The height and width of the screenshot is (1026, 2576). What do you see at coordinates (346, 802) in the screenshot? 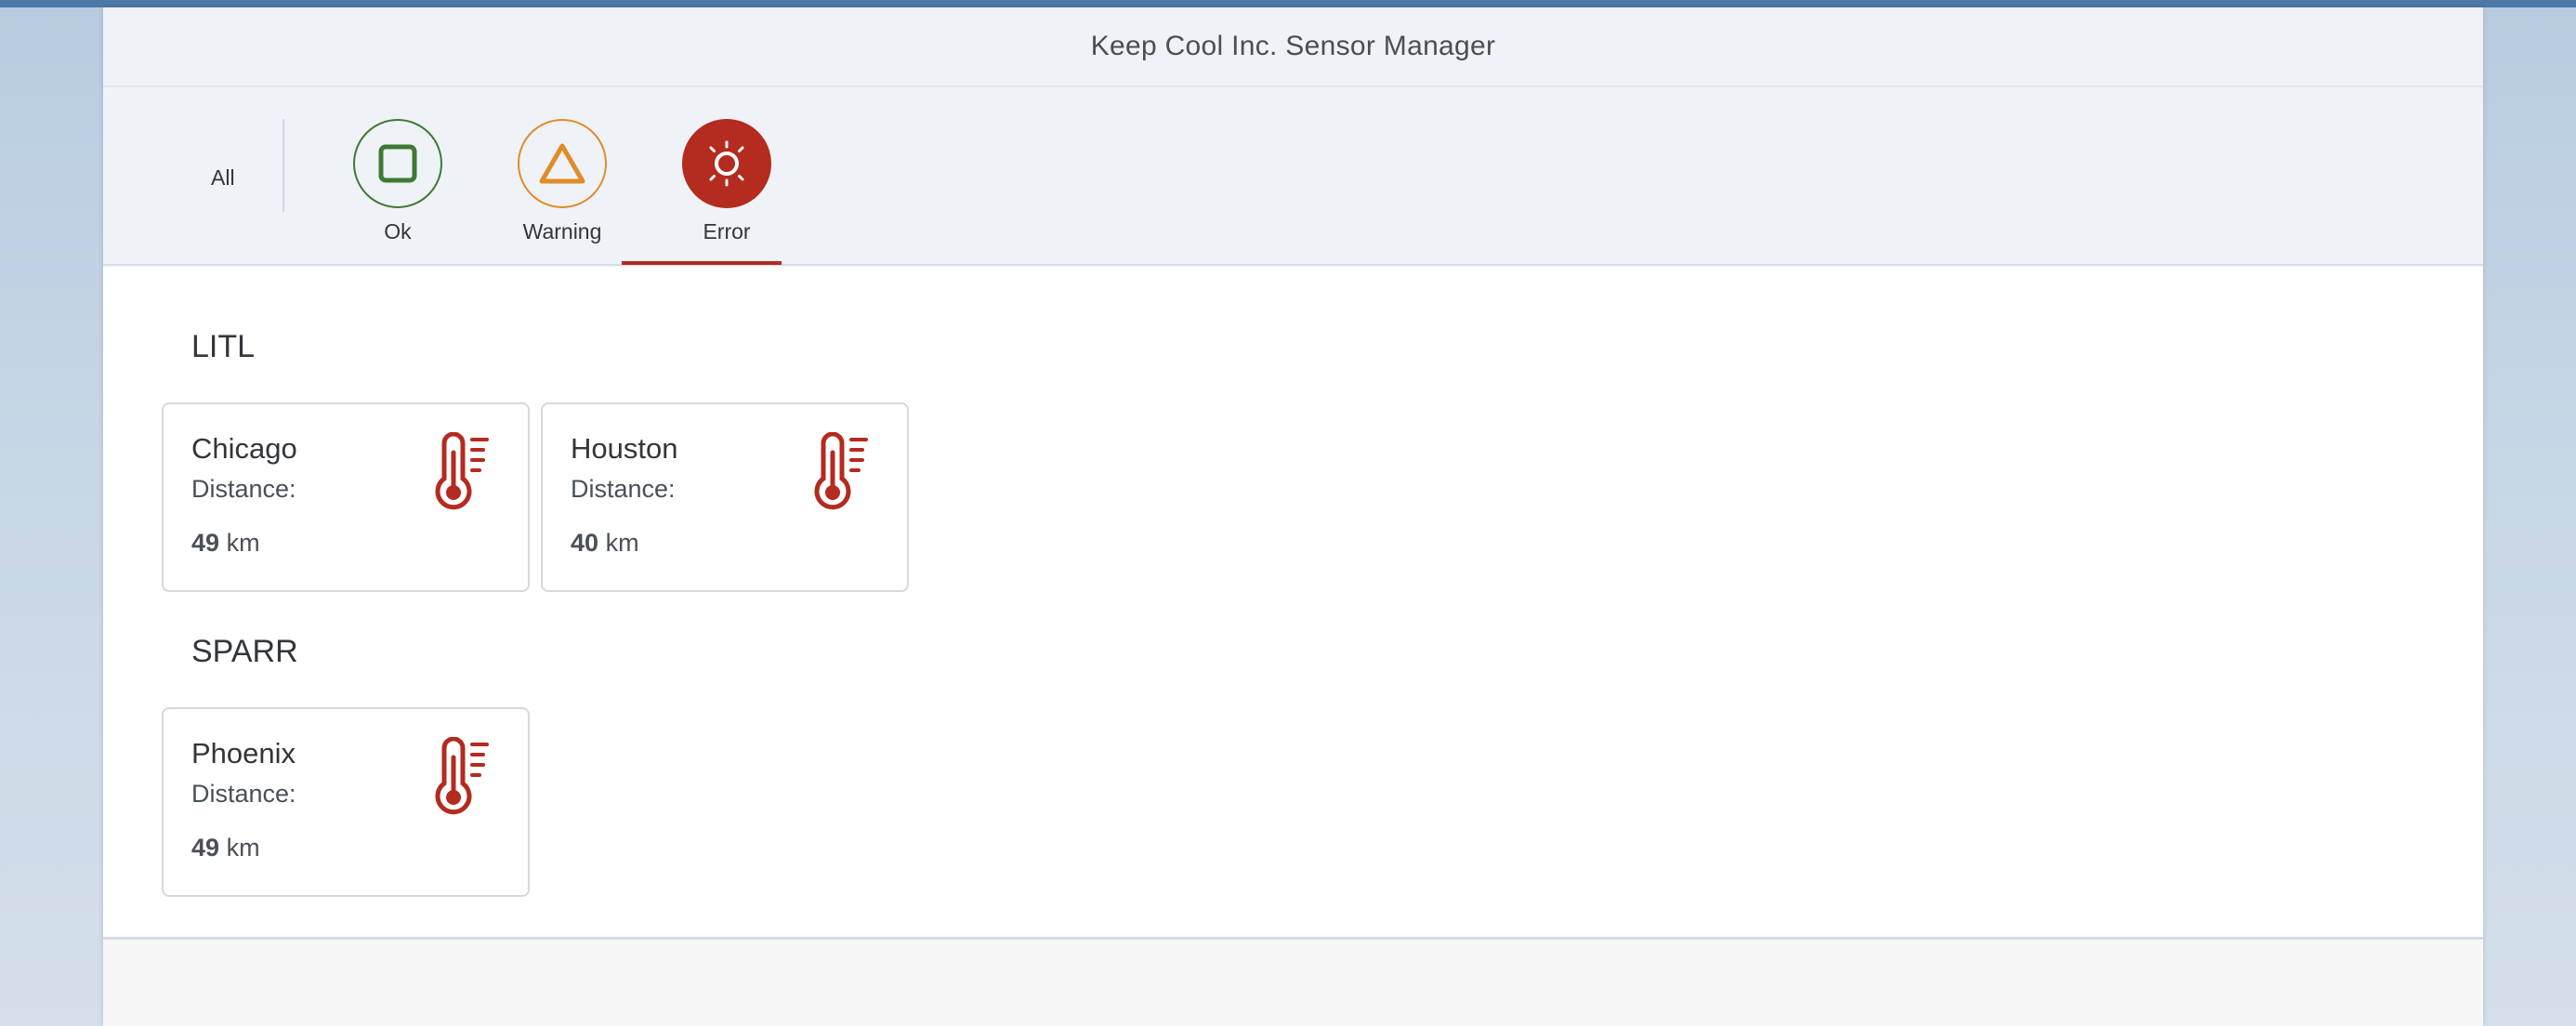
I see `sensor-card-phoenix: Phoenix Distance: 49 km` at bounding box center [346, 802].